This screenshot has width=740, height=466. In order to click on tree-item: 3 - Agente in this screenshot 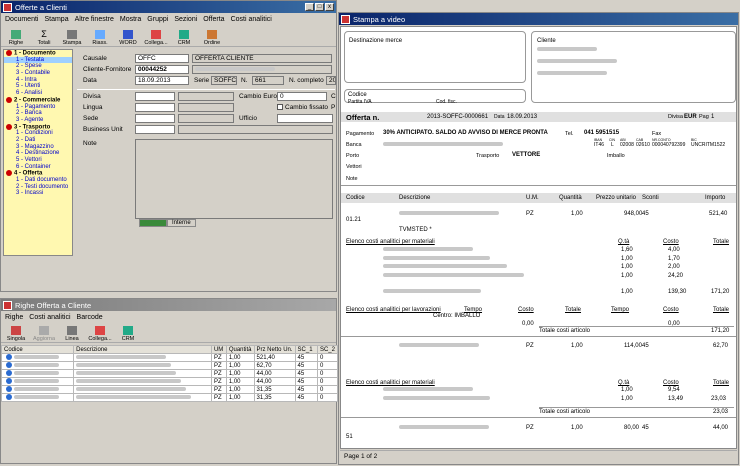, I will do `click(38, 120)`.